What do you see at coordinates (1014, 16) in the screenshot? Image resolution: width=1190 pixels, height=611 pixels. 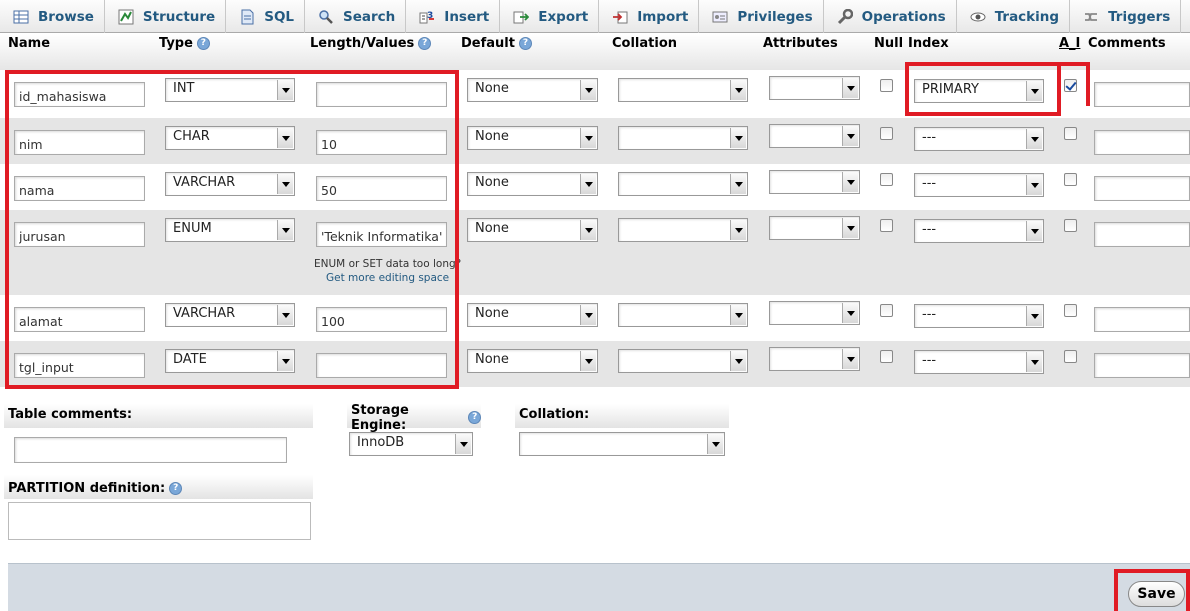 I see `tab-tracking: Tracking` at bounding box center [1014, 16].